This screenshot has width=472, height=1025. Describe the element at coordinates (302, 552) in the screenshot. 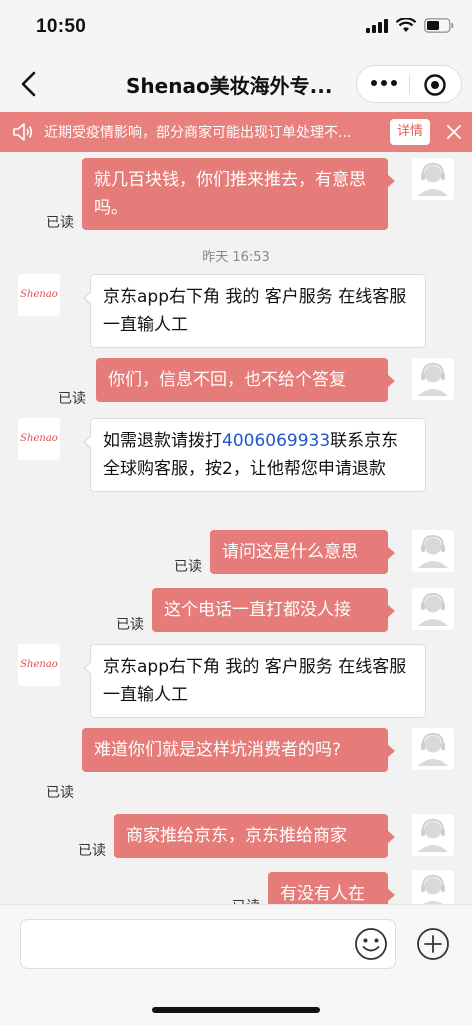

I see `message-bubble-mine: 请问这是什么意思` at that location.